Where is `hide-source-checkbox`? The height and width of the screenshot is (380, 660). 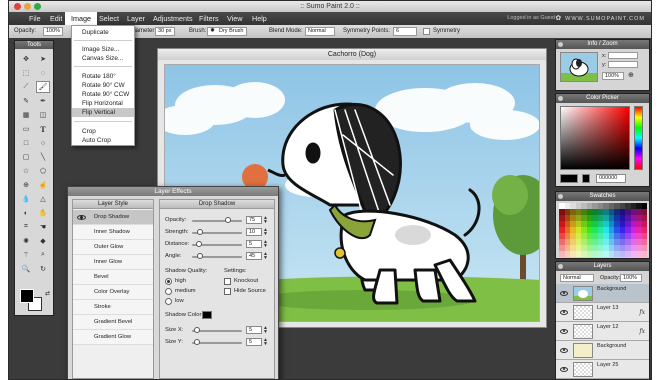 hide-source-checkbox is located at coordinates (227, 291).